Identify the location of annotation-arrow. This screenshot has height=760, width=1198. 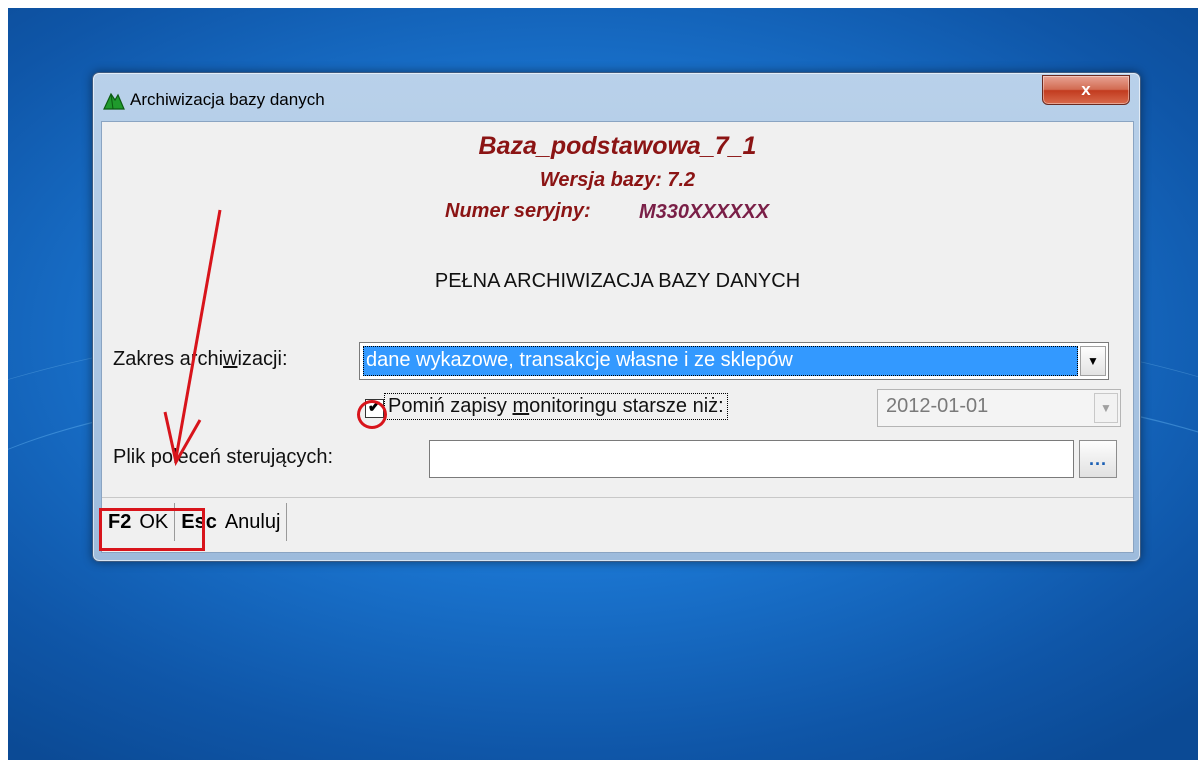
(192, 338).